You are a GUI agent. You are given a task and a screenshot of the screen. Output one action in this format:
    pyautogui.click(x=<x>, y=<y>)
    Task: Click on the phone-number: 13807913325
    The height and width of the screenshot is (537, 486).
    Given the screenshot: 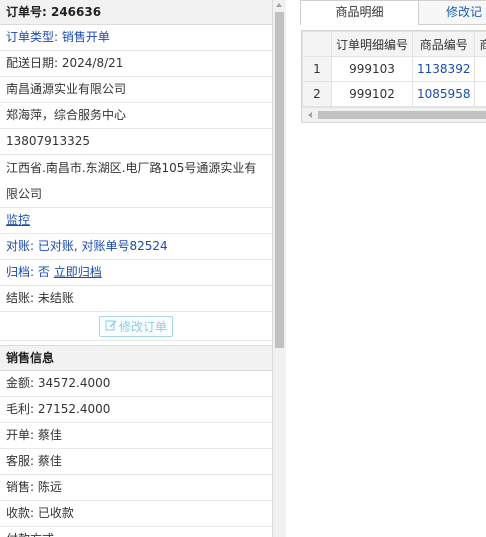 What is the action you would take?
    pyautogui.click(x=136, y=142)
    